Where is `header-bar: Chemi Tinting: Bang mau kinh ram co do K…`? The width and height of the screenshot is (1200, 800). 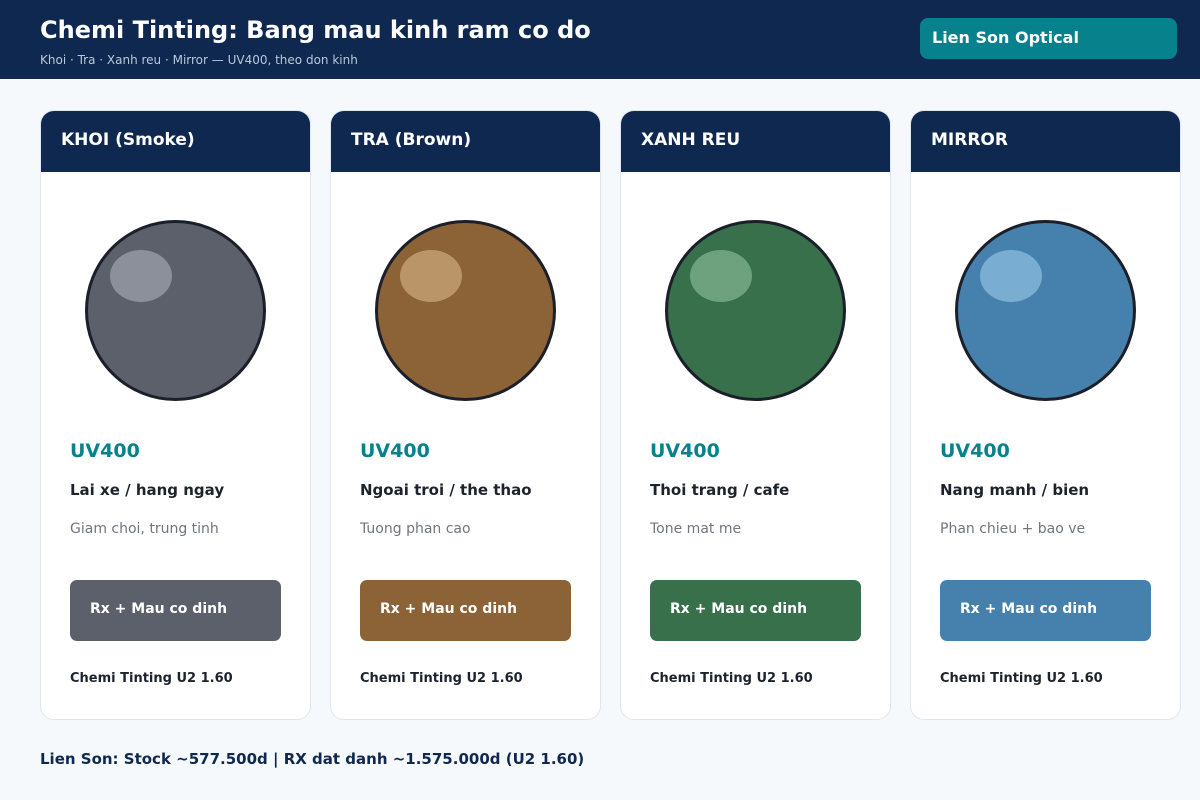
header-bar: Chemi Tinting: Bang mau kinh ram co do K… is located at coordinates (600, 39).